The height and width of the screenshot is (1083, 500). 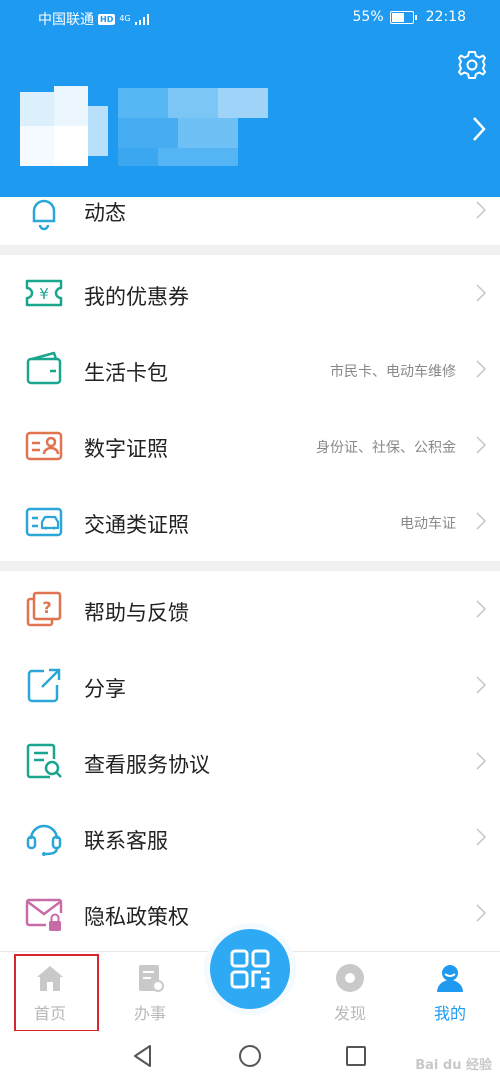 What do you see at coordinates (126, 449) in the screenshot?
I see `menu-label: 数字证照` at bounding box center [126, 449].